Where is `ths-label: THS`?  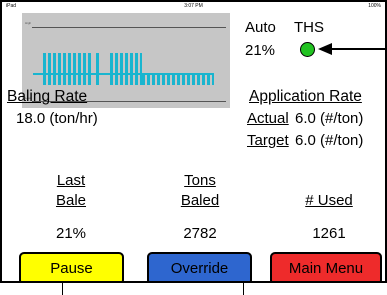
ths-label: THS is located at coordinates (309, 27).